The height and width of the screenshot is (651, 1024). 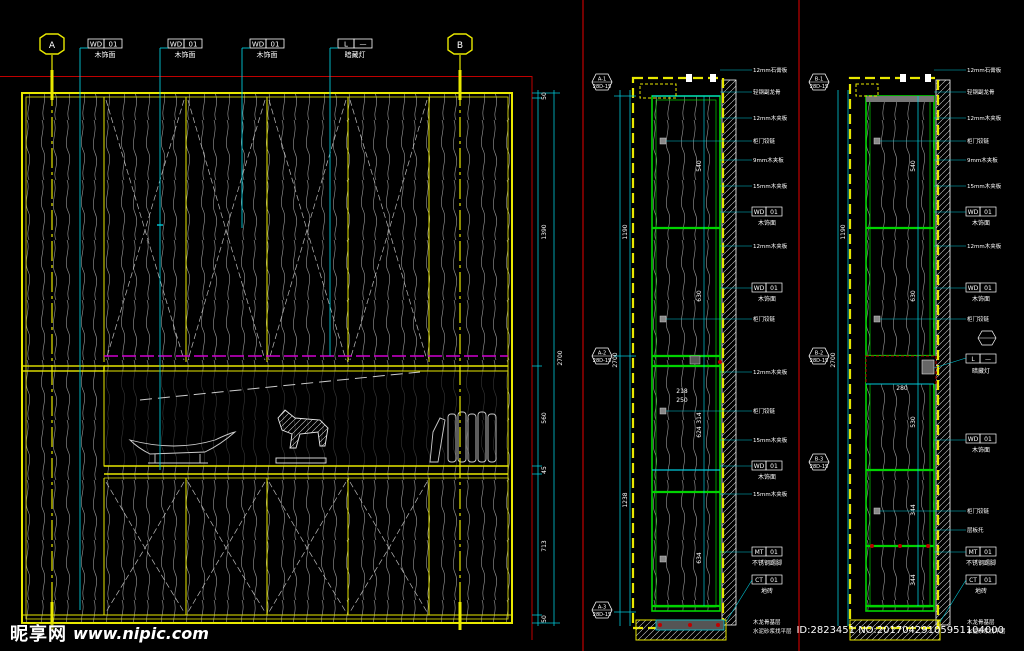 I want to click on axis-bubble-b: B, so click(x=460, y=44).